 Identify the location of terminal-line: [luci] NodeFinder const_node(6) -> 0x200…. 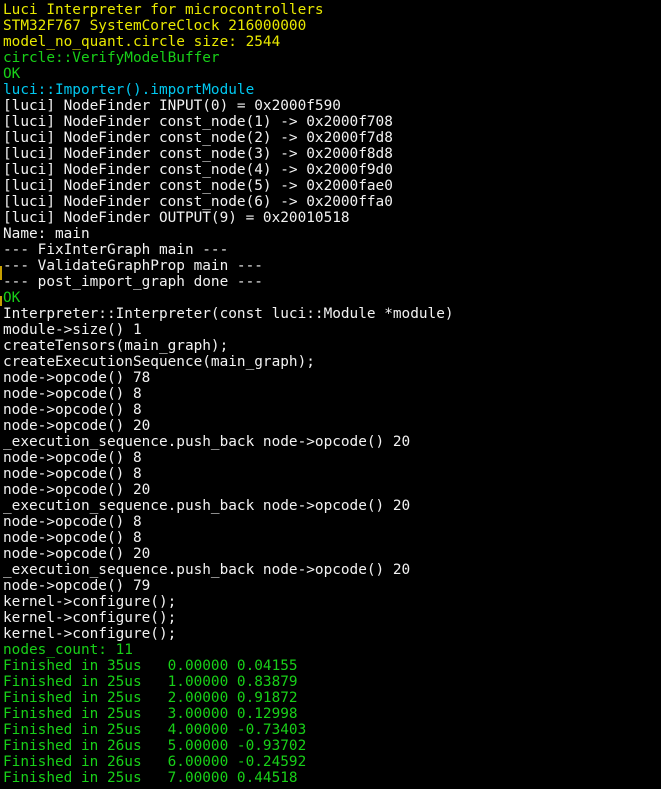
(198, 202).